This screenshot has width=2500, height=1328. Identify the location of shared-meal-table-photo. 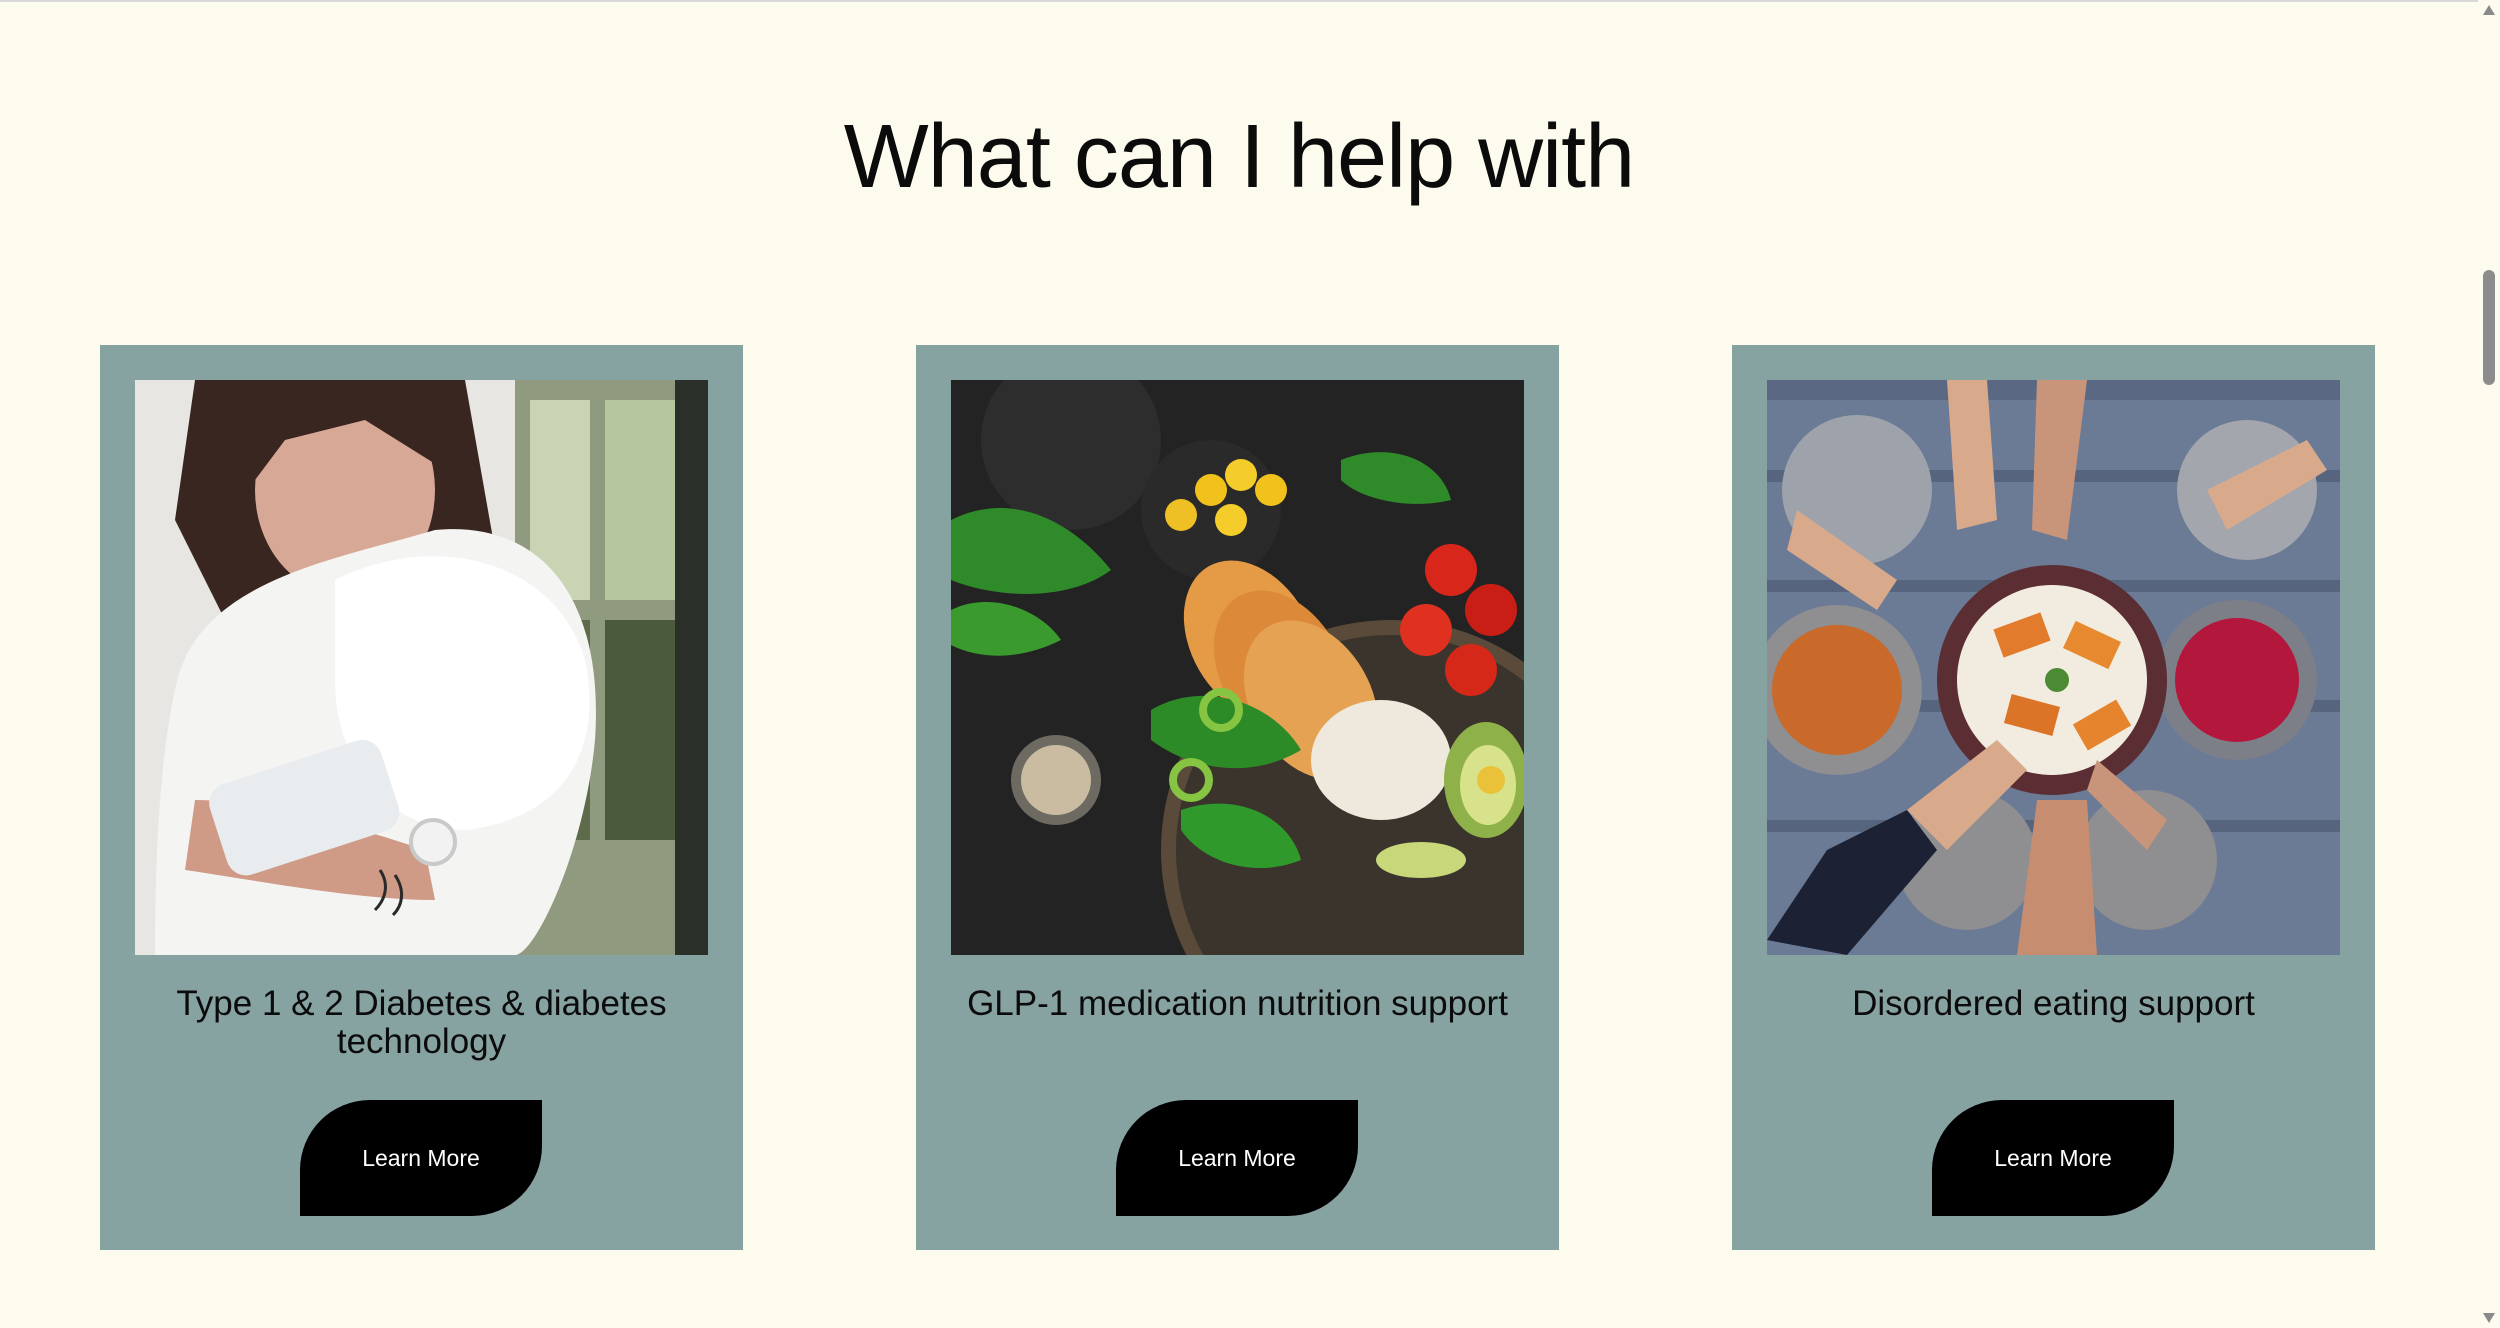
(2053, 667).